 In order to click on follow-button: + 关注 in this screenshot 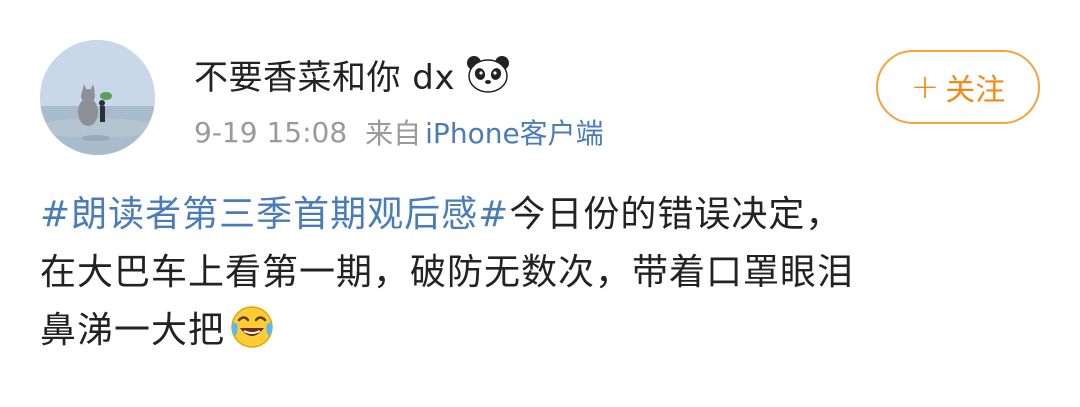, I will do `click(958, 87)`.